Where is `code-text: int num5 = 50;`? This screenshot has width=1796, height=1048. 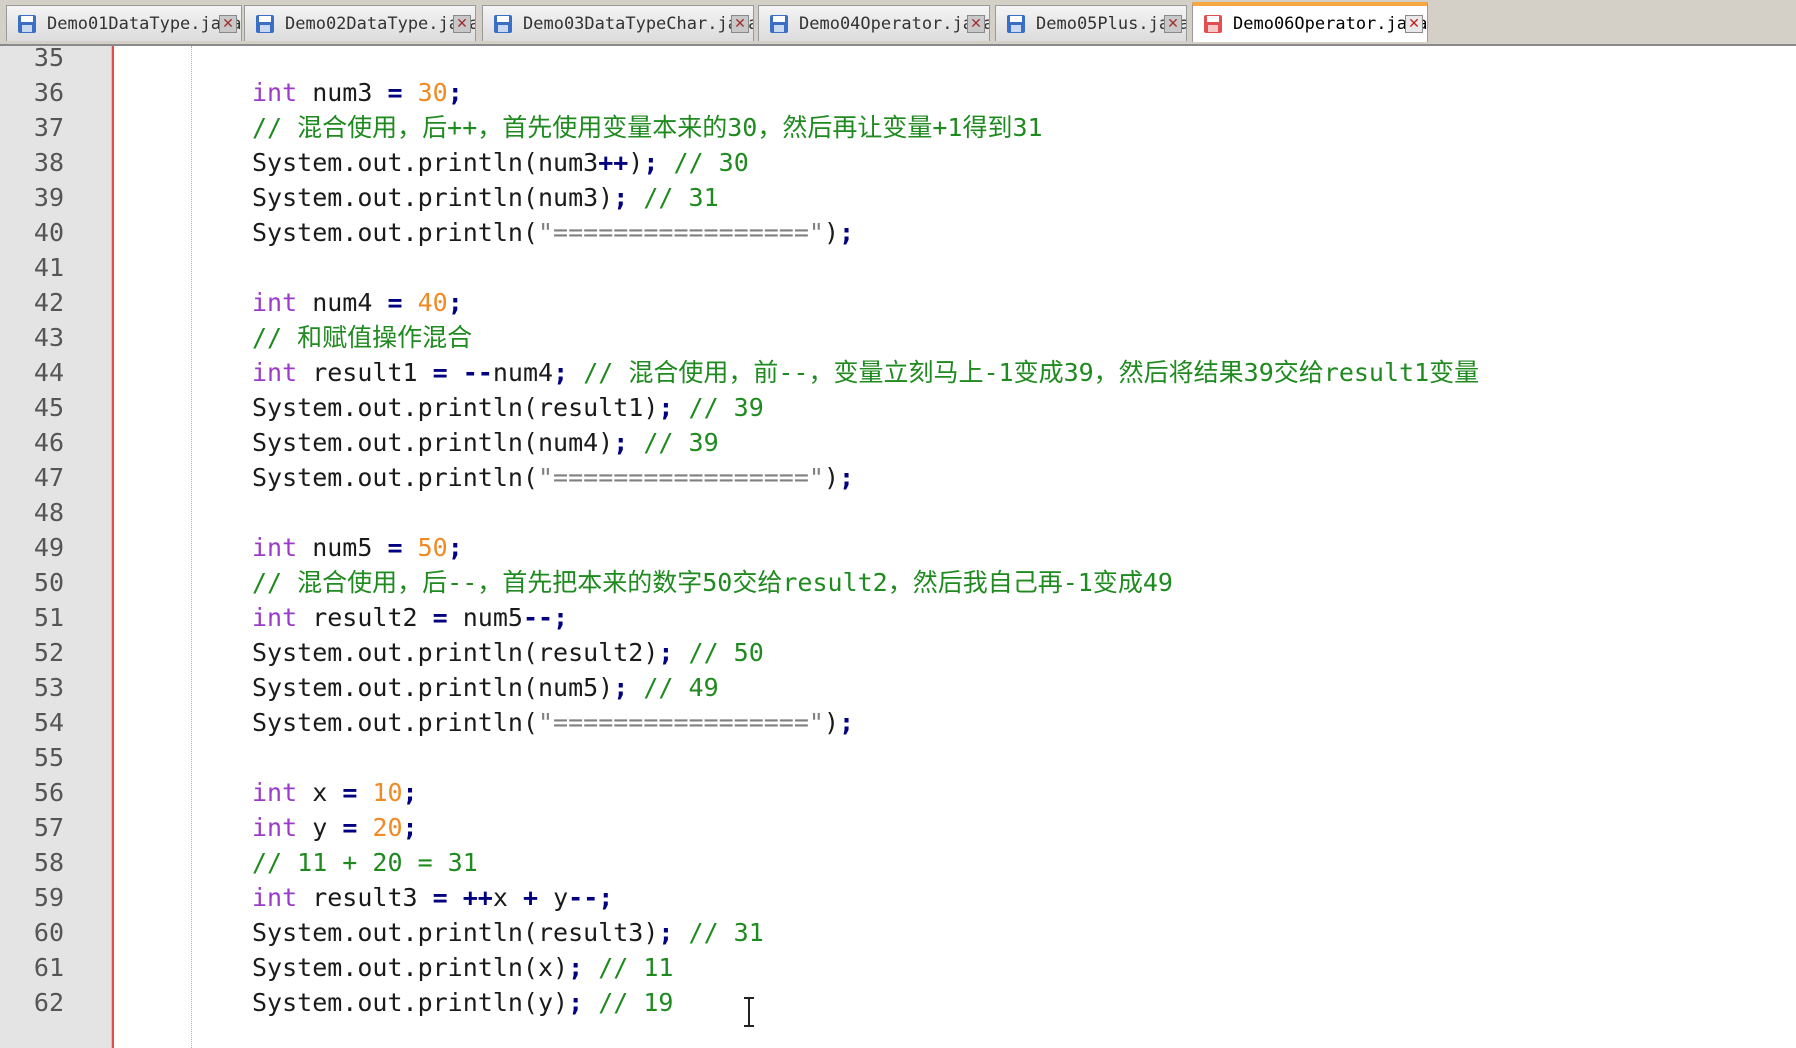
code-text: int num5 = 50; is located at coordinates (357, 547).